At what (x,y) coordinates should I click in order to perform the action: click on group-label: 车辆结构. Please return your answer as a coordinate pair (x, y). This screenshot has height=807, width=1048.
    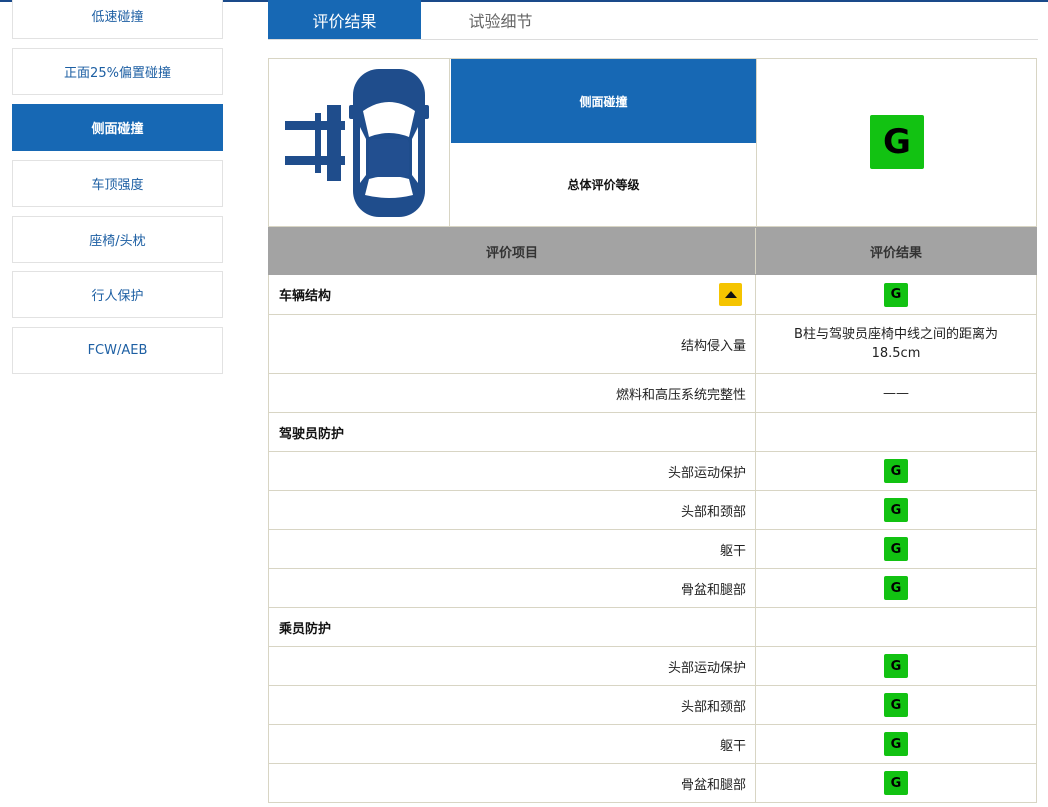
    Looking at the image, I should click on (512, 294).